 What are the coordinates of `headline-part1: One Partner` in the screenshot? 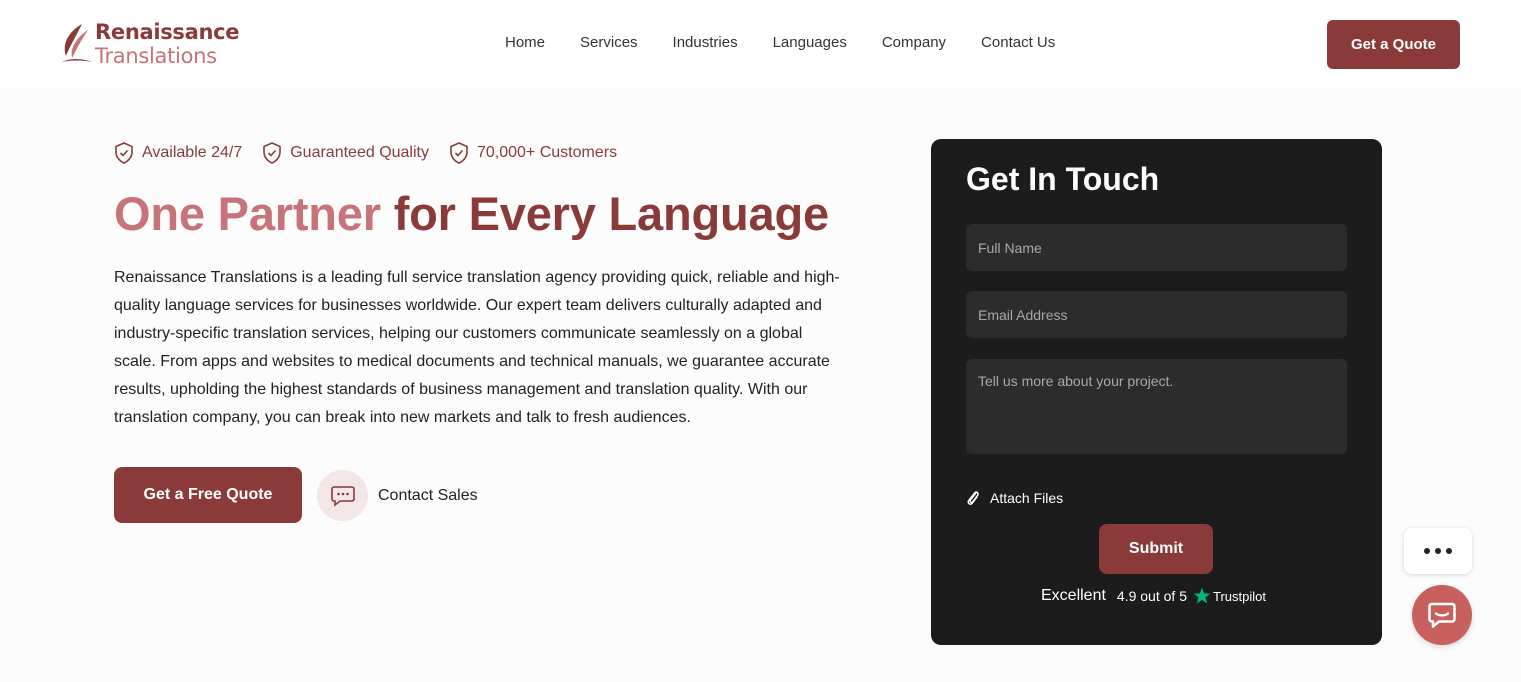 It's located at (247, 213).